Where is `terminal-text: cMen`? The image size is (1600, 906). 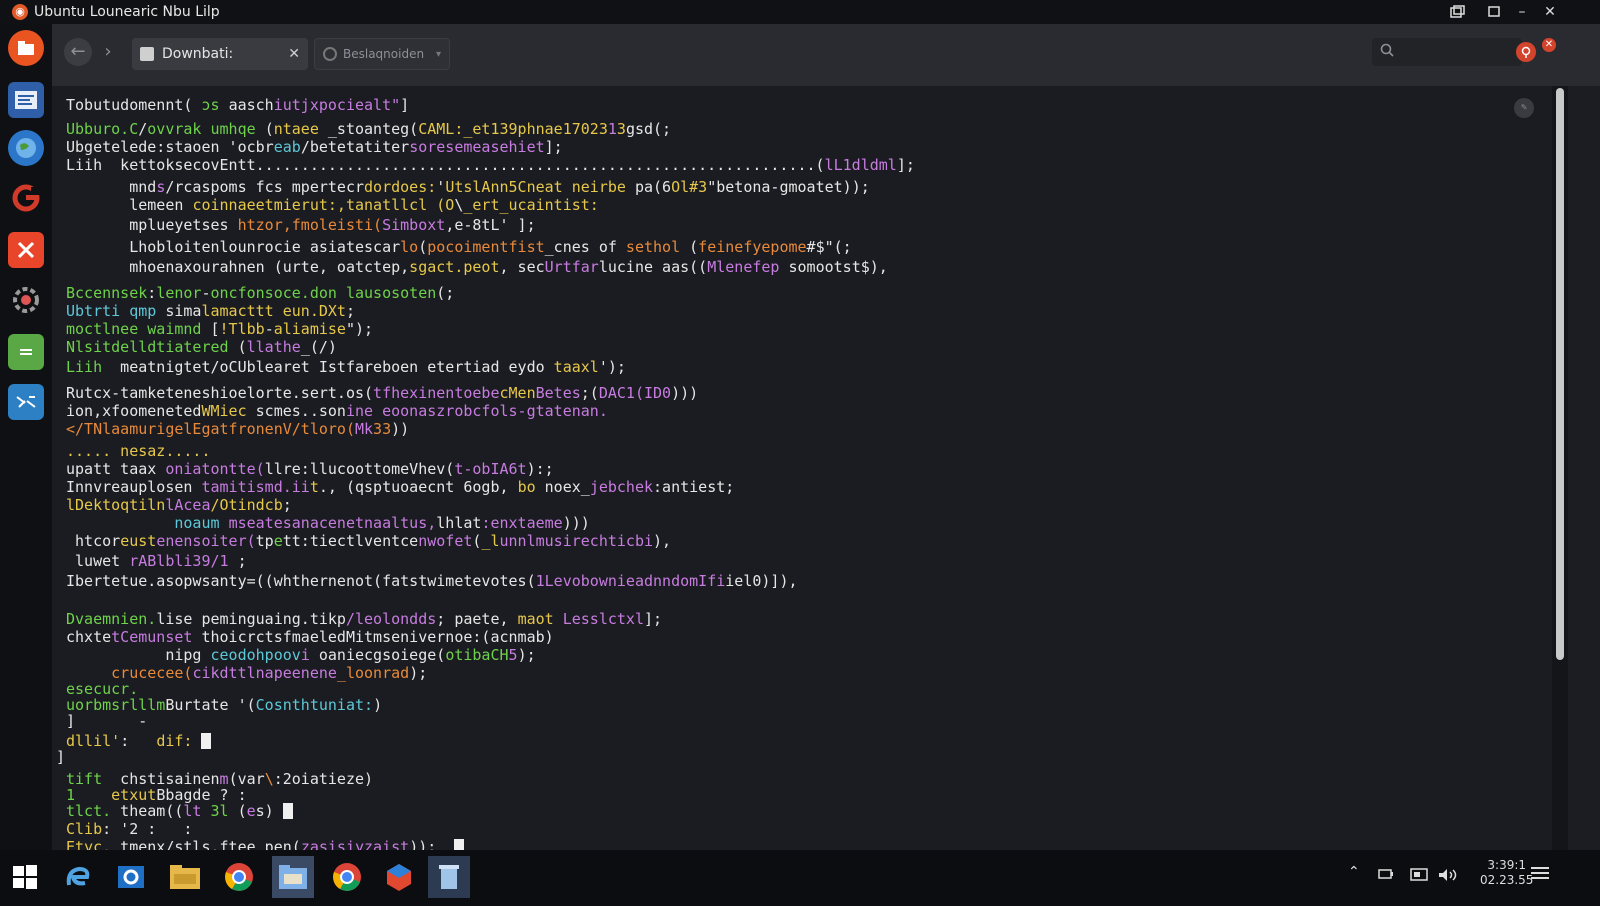
terminal-text: cMen is located at coordinates (517, 393).